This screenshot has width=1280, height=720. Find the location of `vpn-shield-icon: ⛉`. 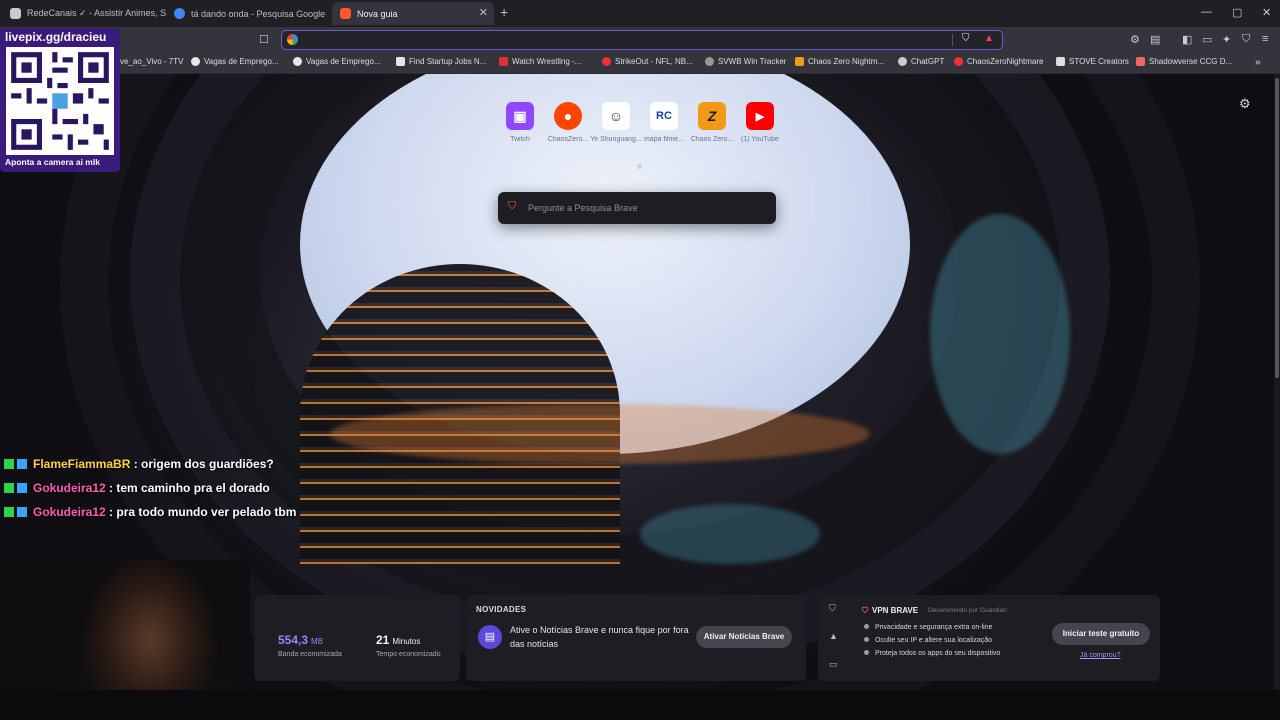

vpn-shield-icon: ⛉ is located at coordinates (865, 610).